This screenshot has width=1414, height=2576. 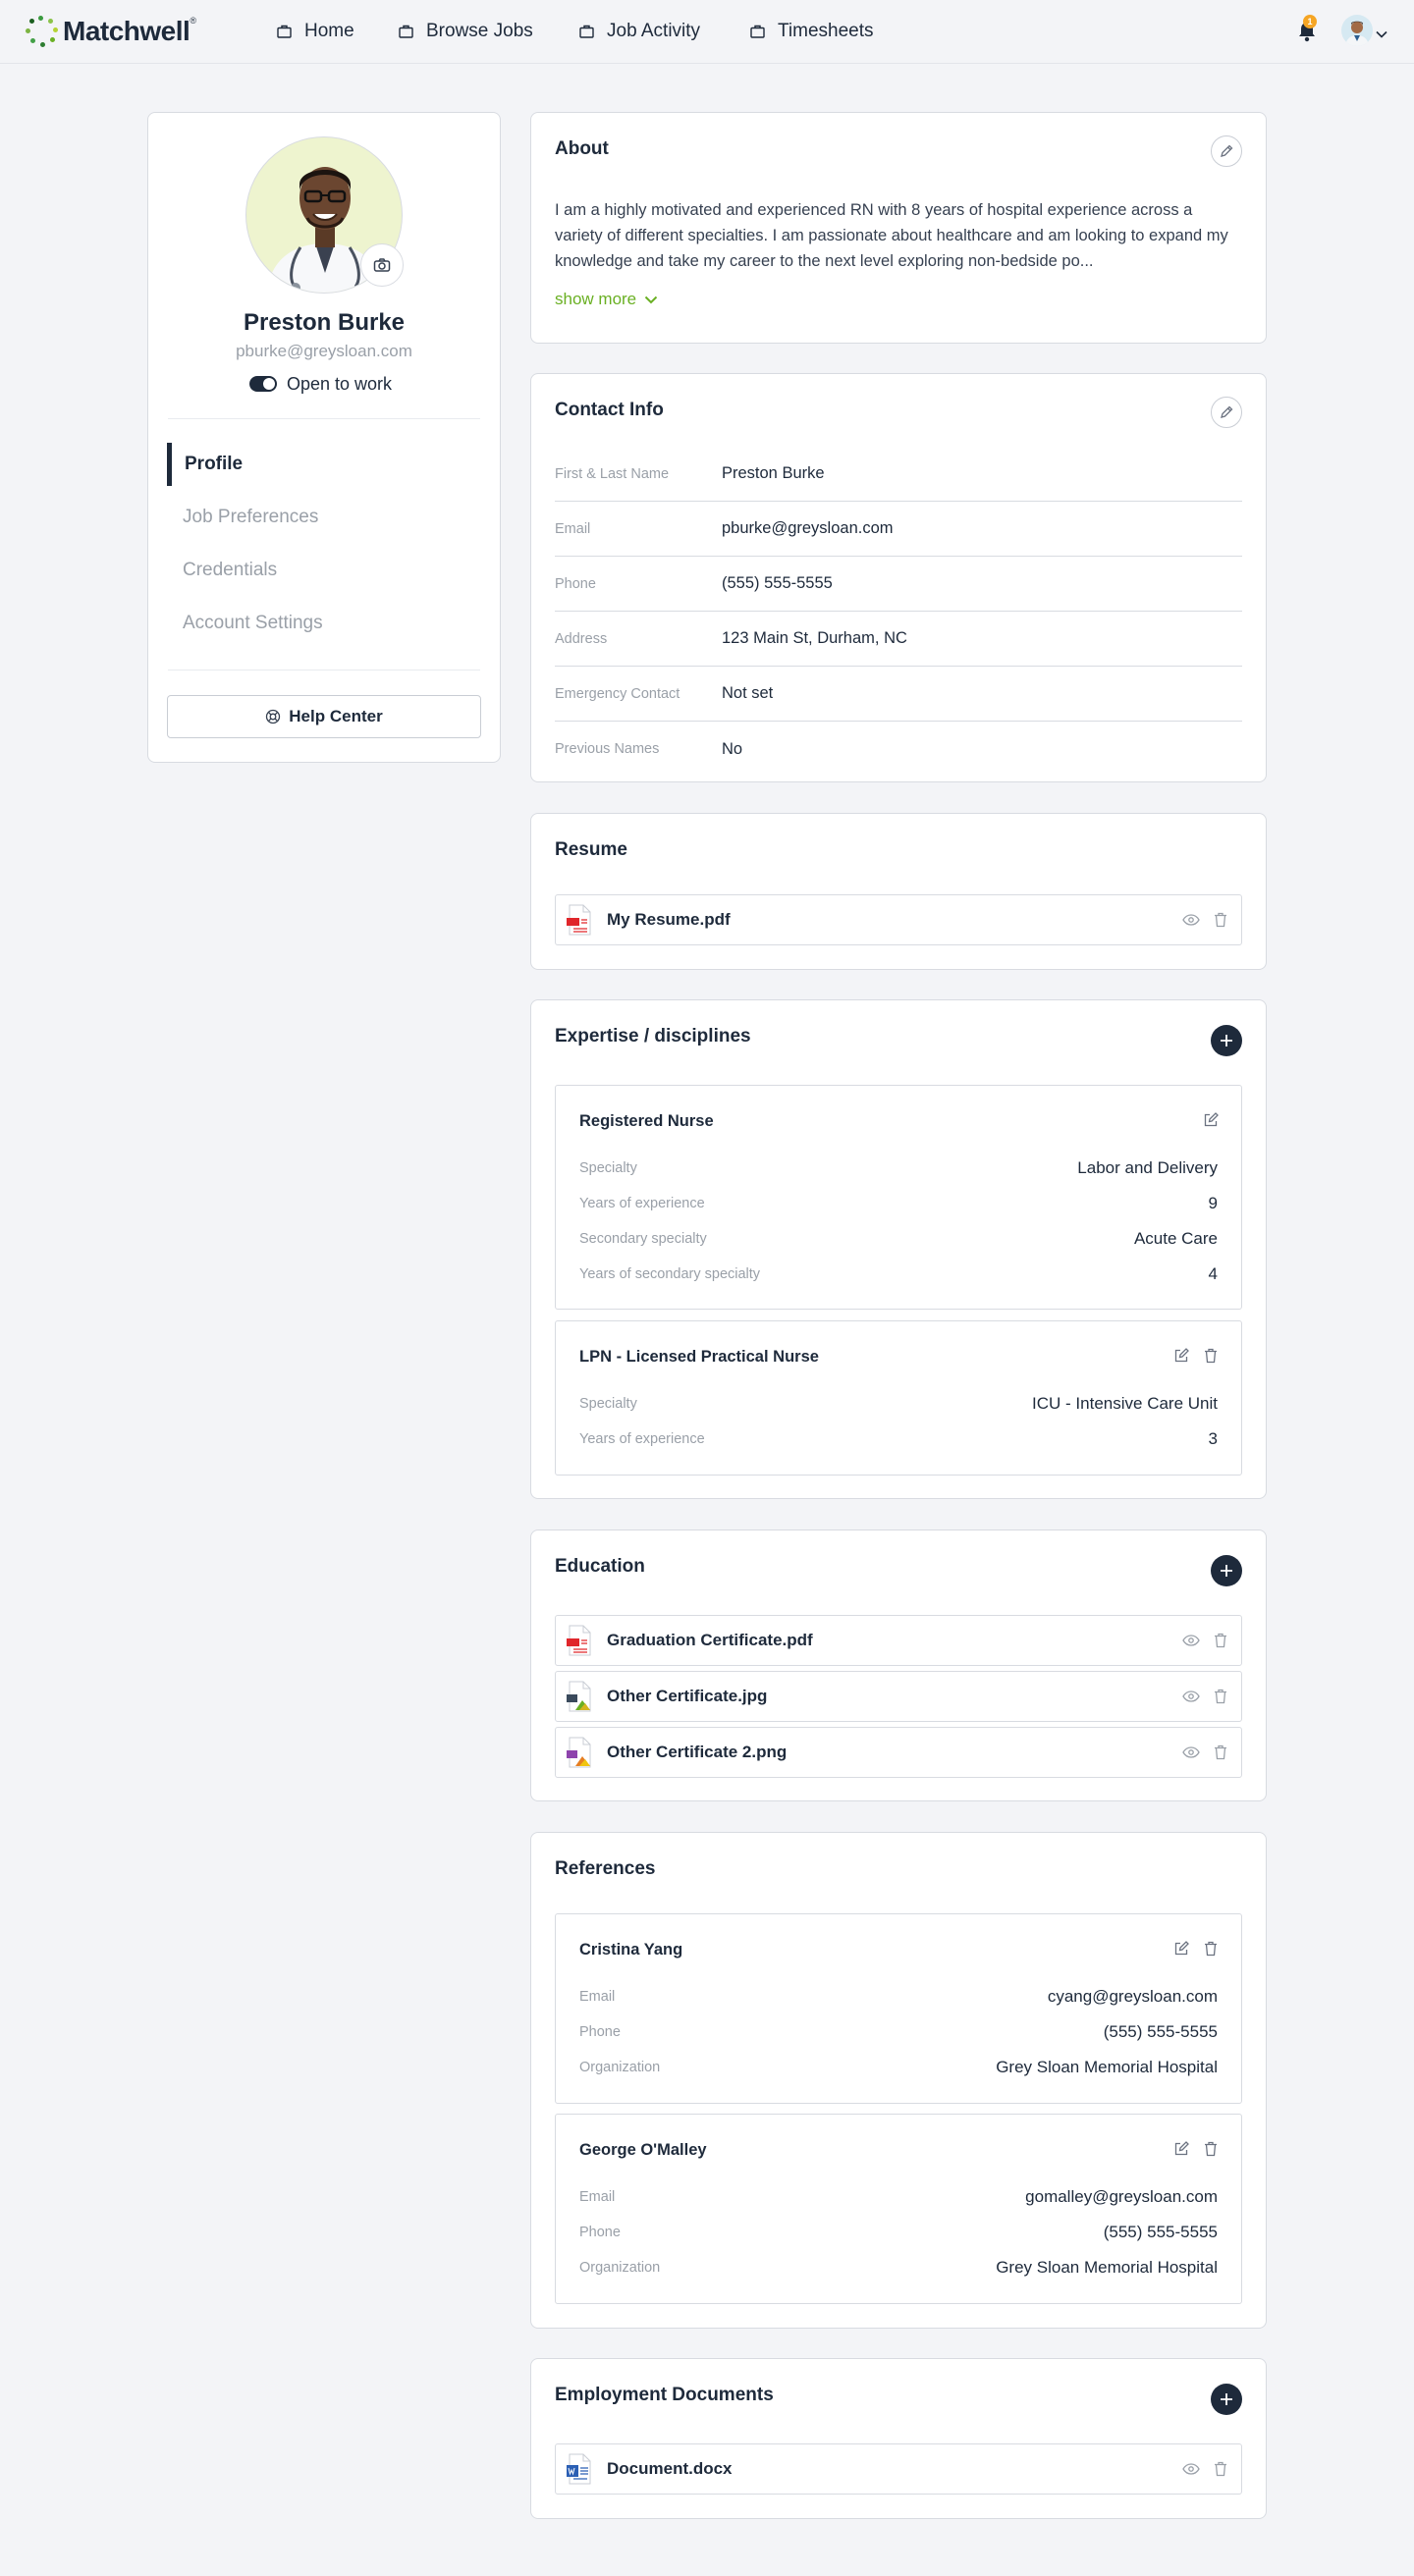 I want to click on expertise-field: Years of experience 9, so click(x=898, y=1203).